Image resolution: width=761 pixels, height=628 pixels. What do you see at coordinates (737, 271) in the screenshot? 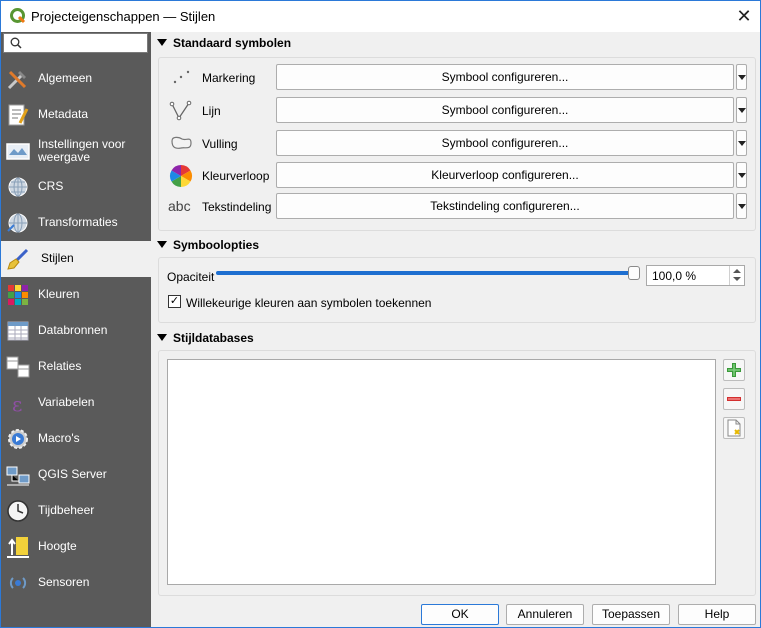
I see `spin-up-icon` at bounding box center [737, 271].